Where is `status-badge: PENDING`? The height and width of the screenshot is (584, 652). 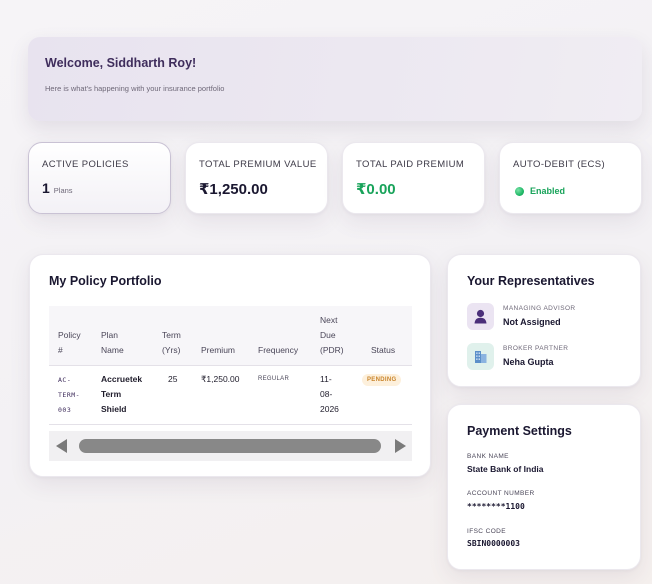 status-badge: PENDING is located at coordinates (382, 380).